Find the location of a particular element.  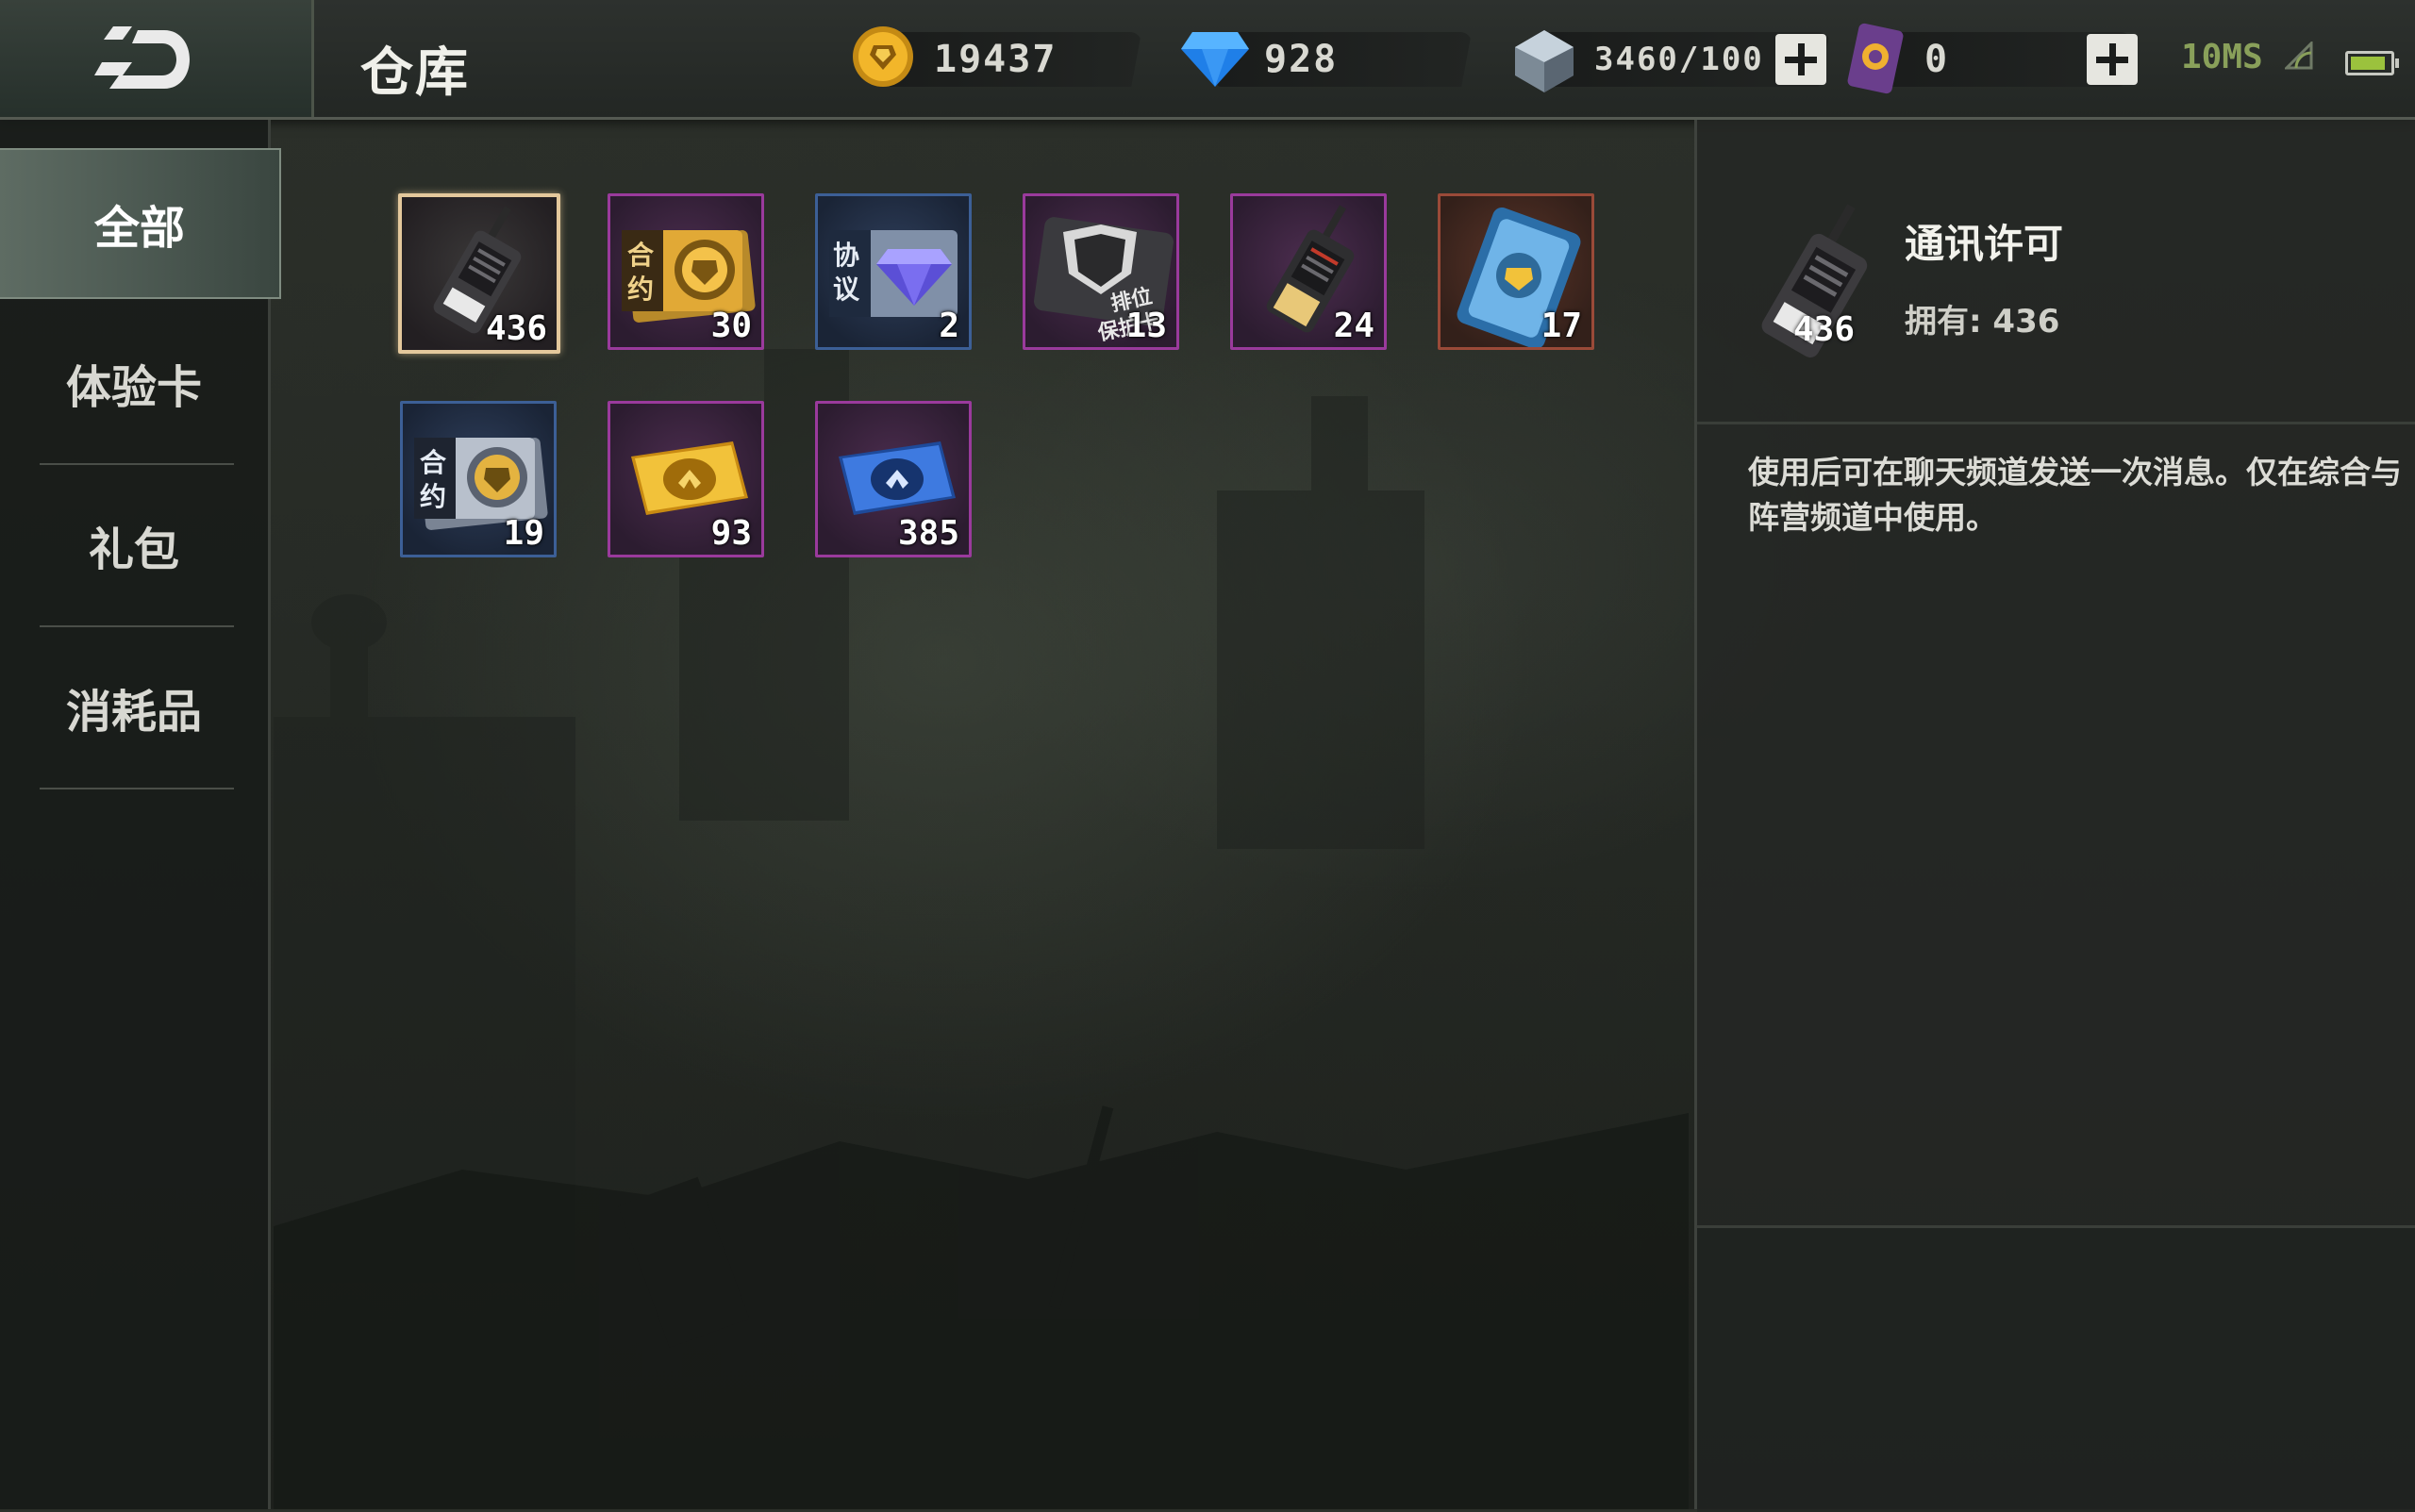

item-count: 385 is located at coordinates (928, 533).